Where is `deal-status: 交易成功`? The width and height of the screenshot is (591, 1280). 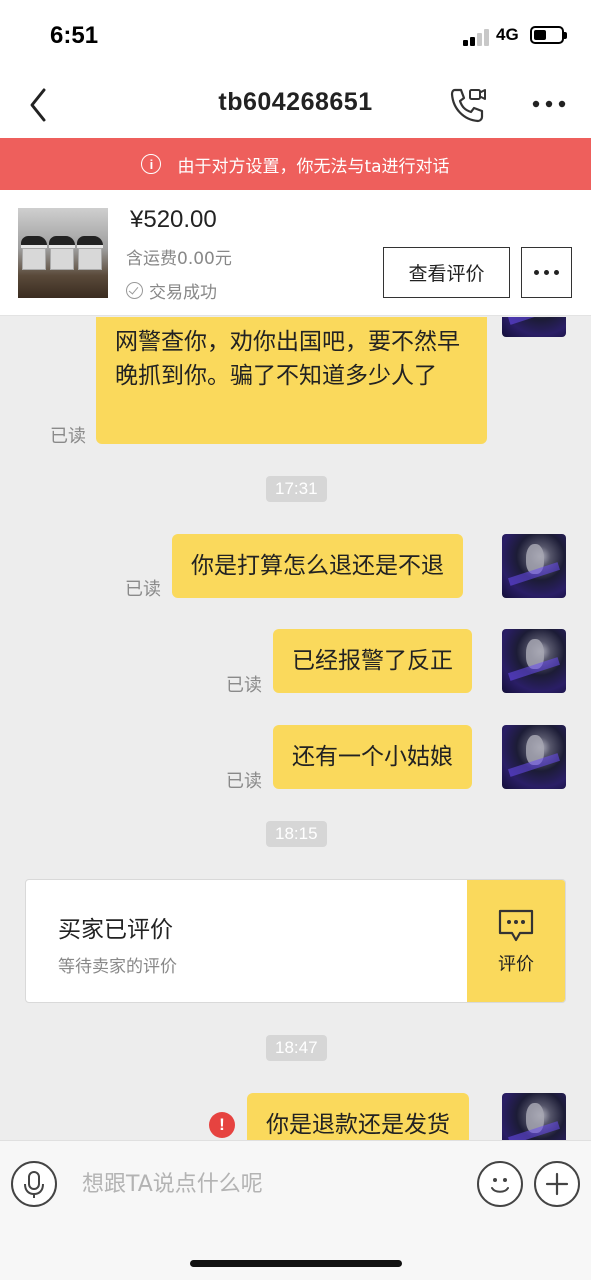
deal-status: 交易成功 is located at coordinates (171, 290).